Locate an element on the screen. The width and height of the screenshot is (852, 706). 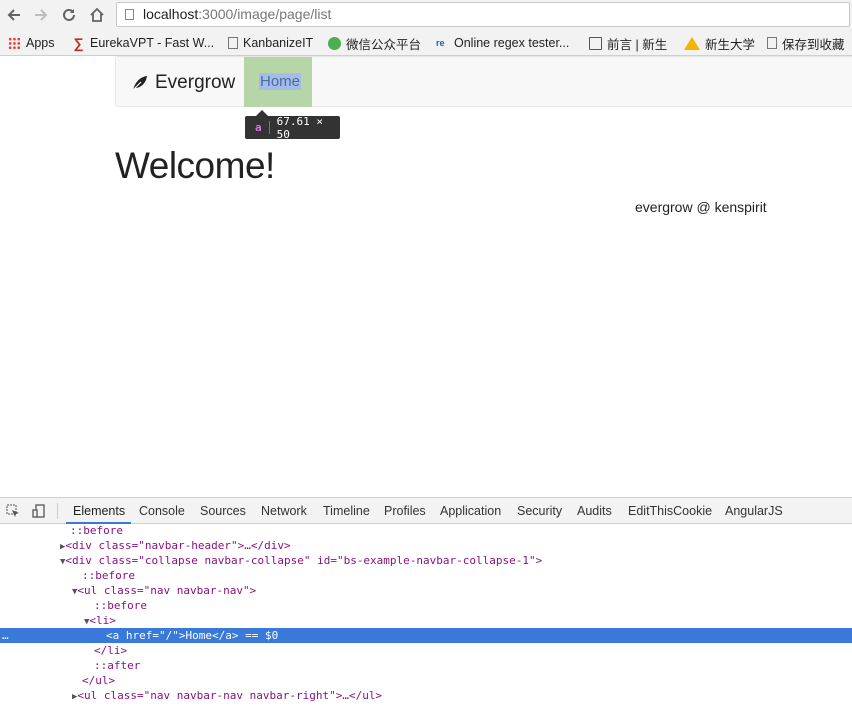
bookmark-apps: Apps is located at coordinates (31, 43).